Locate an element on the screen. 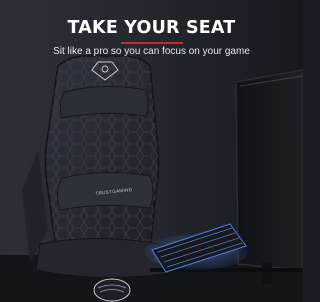  mouse is located at coordinates (112, 290).